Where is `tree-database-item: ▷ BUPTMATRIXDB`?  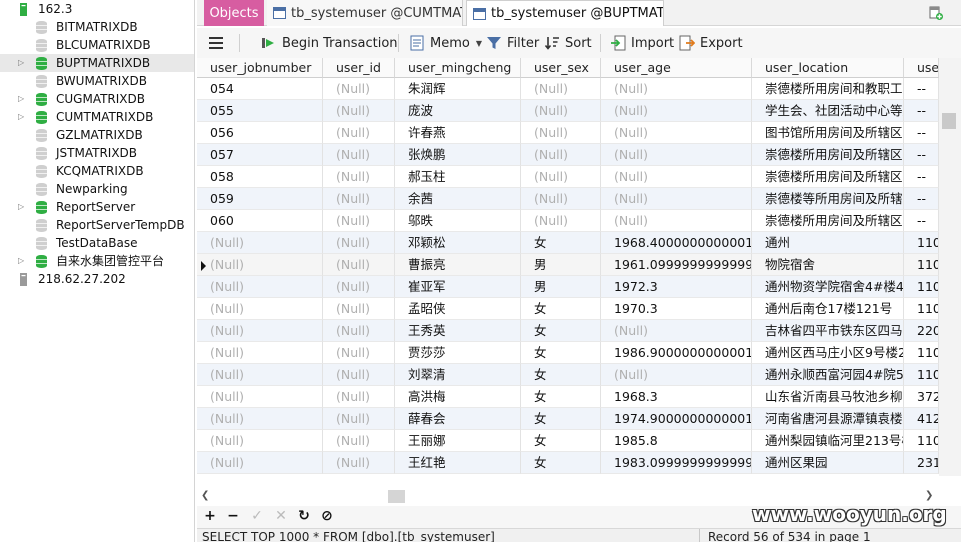
tree-database-item: ▷ BUPTMATRIXDB is located at coordinates (97, 63).